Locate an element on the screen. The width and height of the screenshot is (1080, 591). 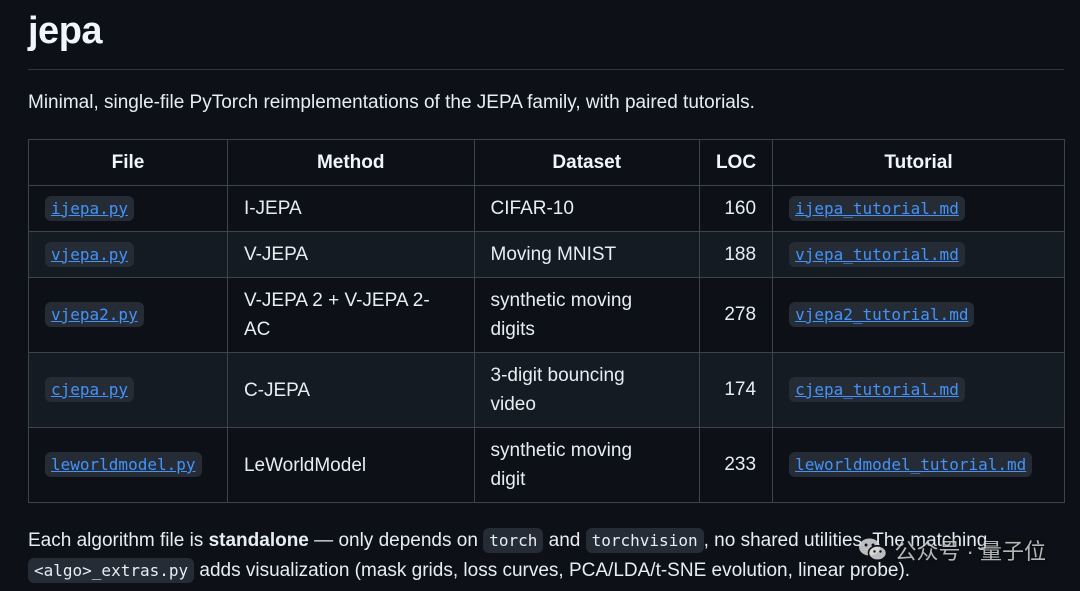
footer-text: — only depends on is located at coordinates (396, 540).